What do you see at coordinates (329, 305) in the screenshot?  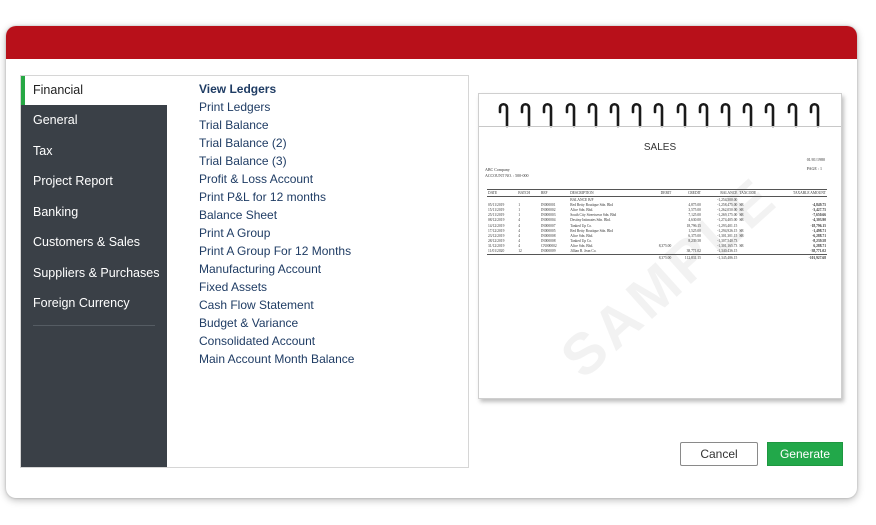 I see `report-item-cash-flow-statement: Cash Flow Statement` at bounding box center [329, 305].